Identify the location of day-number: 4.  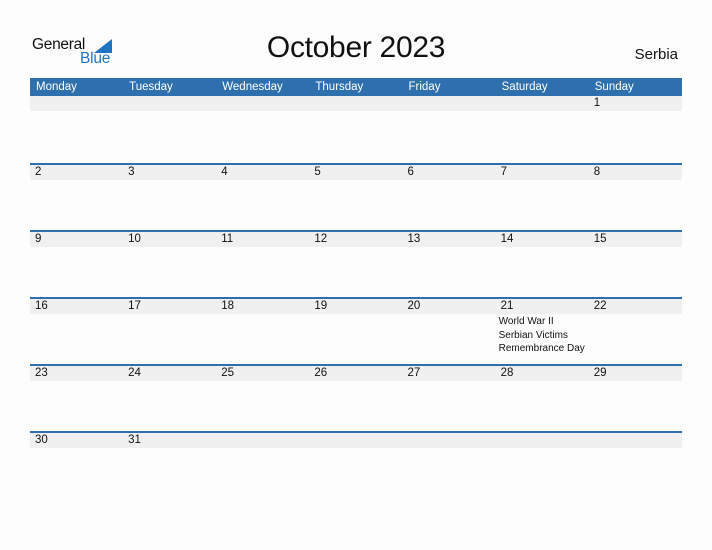
(224, 172).